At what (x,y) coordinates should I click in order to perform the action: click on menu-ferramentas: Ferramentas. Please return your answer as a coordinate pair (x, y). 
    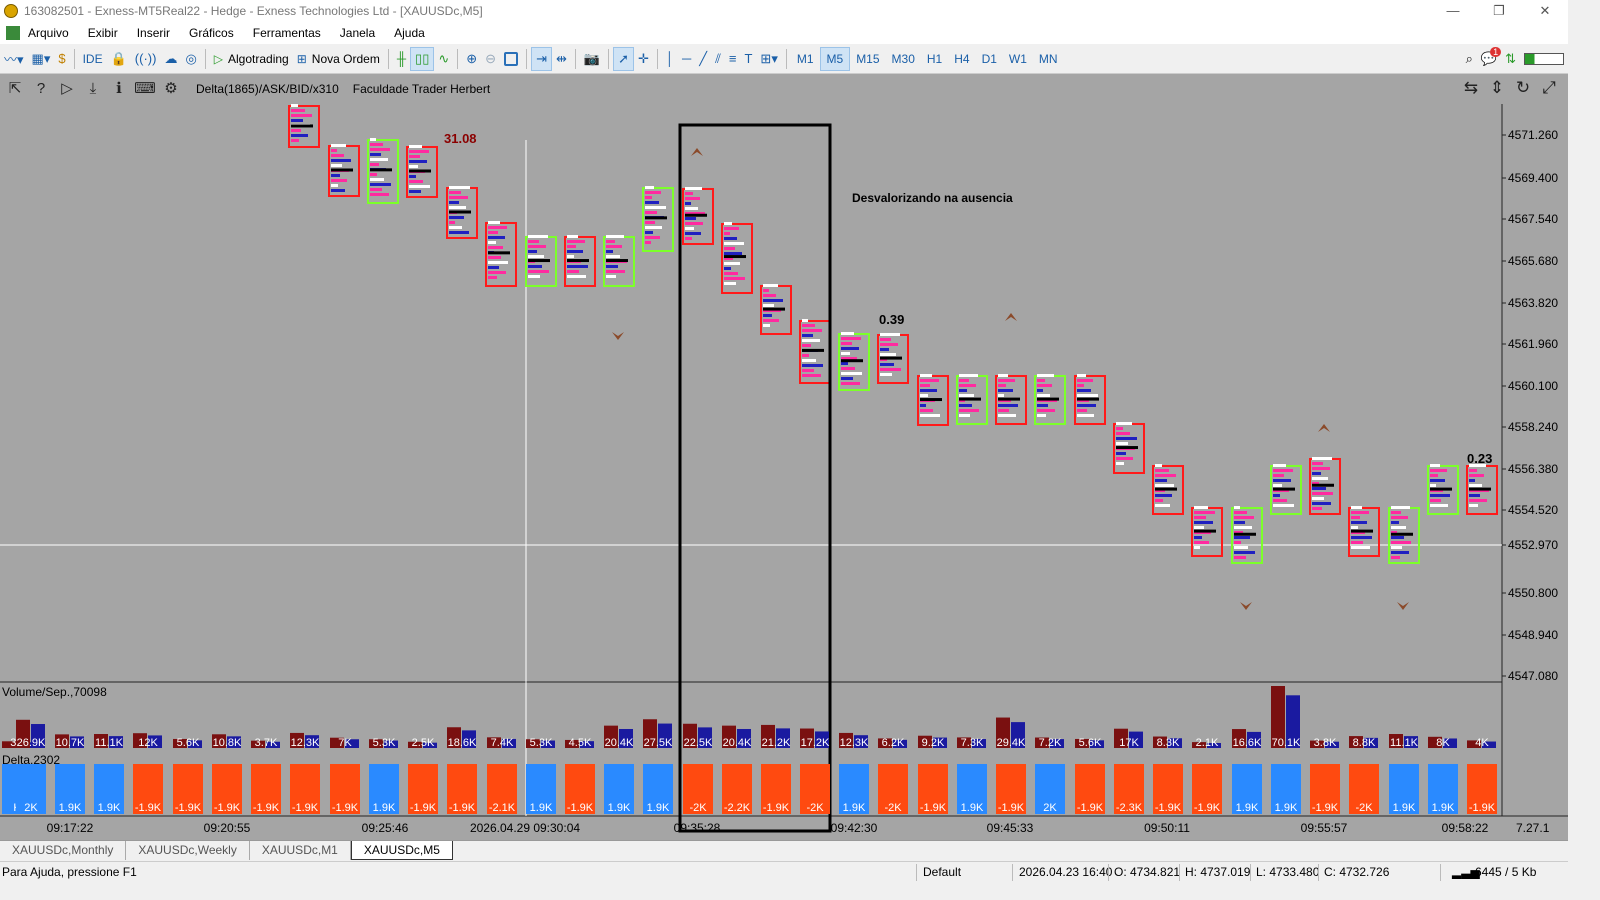
    Looking at the image, I should click on (287, 33).